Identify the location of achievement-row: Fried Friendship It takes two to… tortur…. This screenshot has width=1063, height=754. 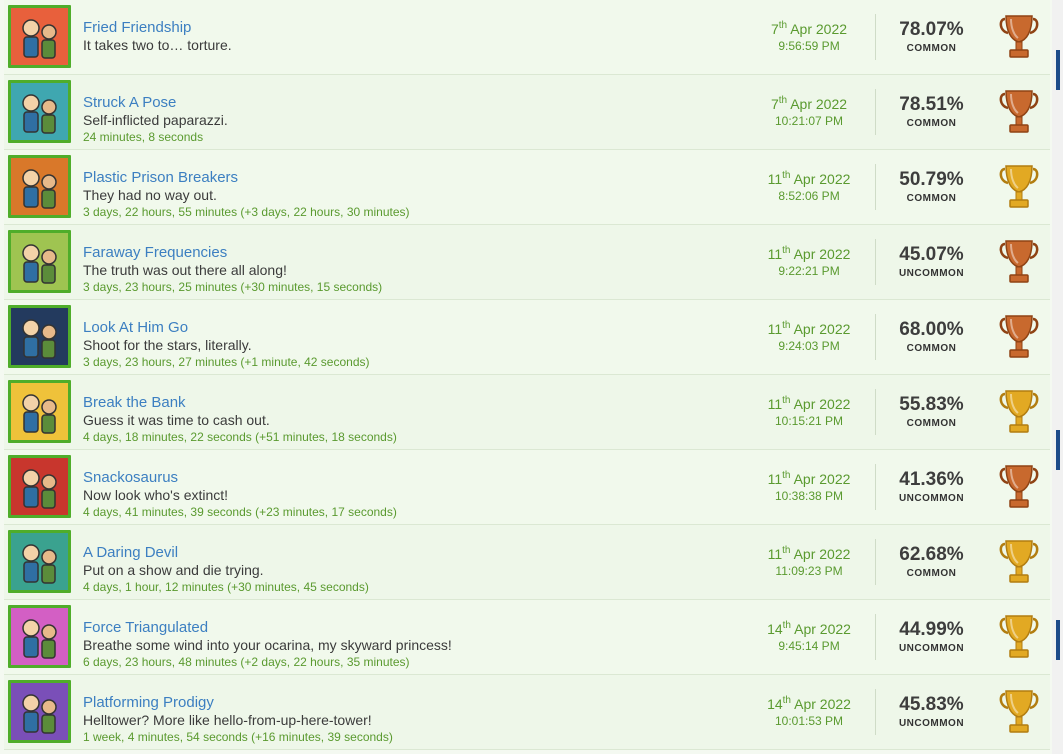
(527, 37).